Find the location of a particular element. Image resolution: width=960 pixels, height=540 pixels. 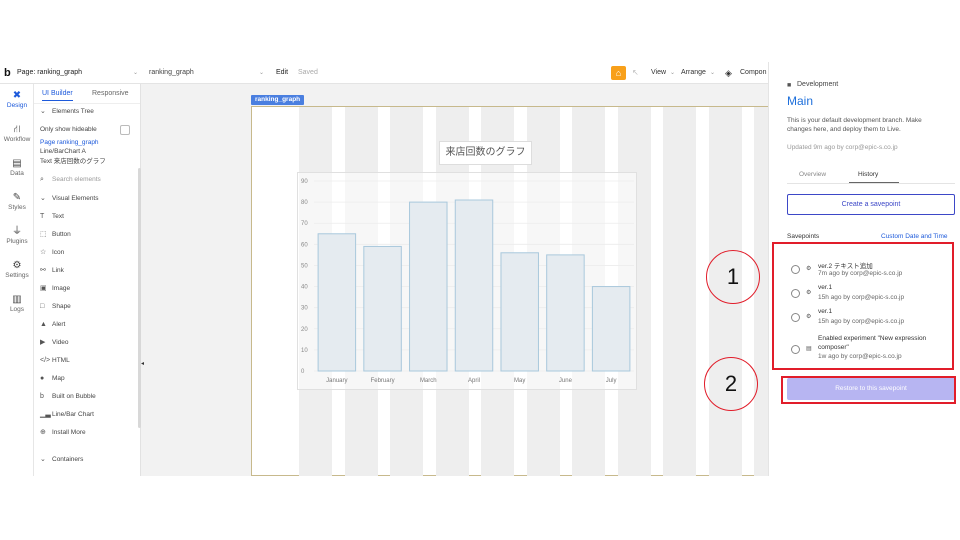

rail-label: Data is located at coordinates (17, 173).